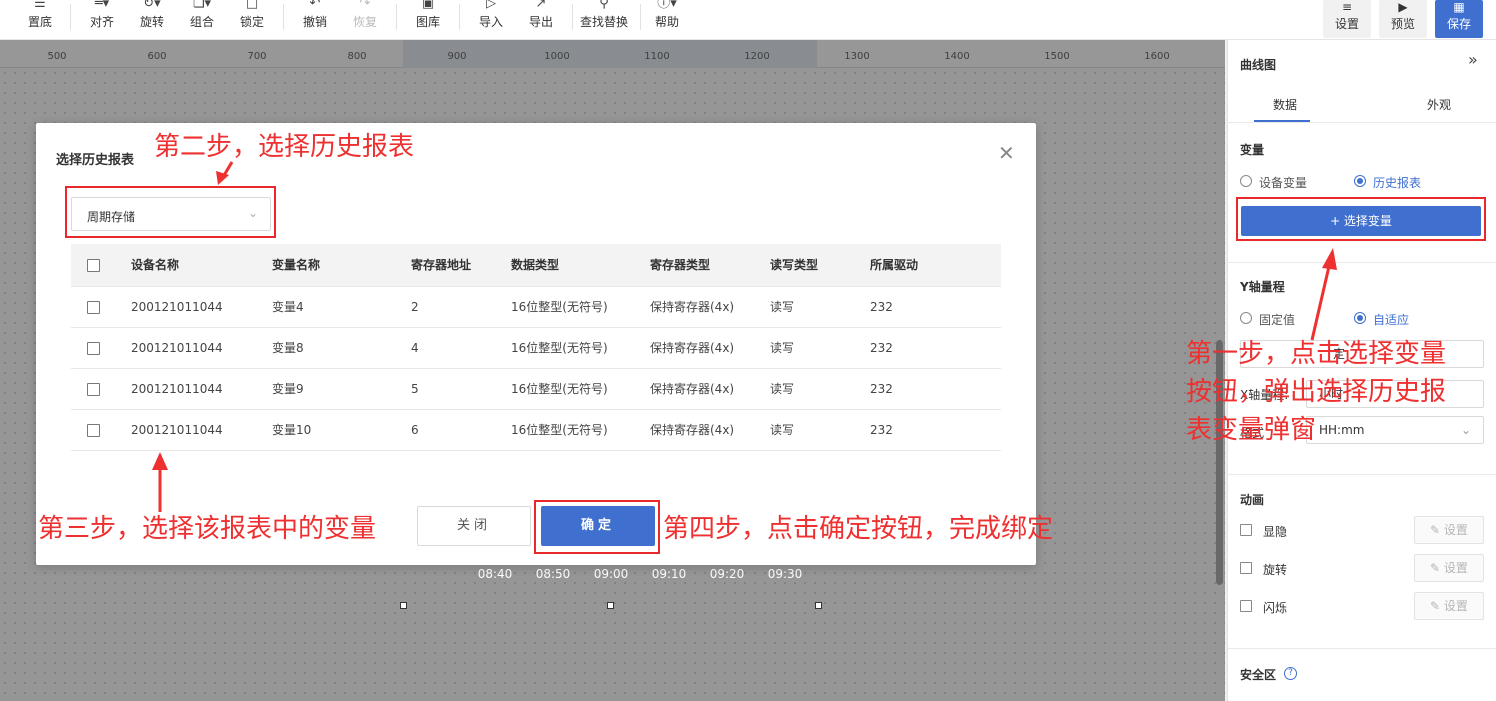 This screenshot has height=701, width=1496. I want to click on row-select-cell, so click(101, 348).